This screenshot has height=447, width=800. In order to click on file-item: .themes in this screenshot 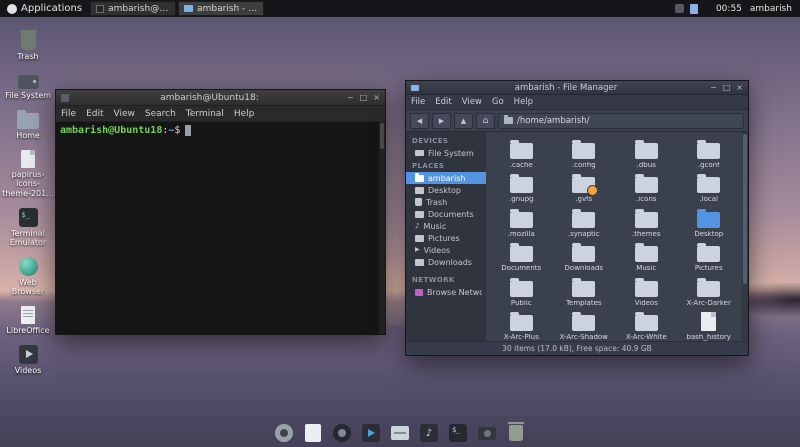, I will do `click(646, 221)`.